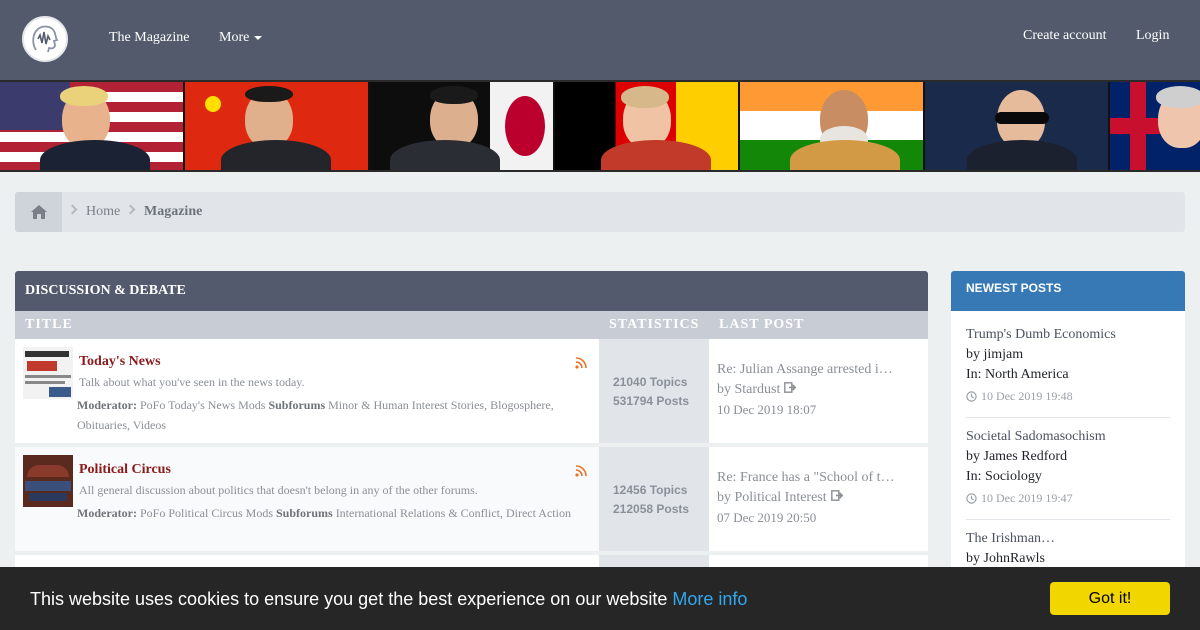 The height and width of the screenshot is (630, 1200). I want to click on last-post-date: 10 Dec 2019 18:07, so click(767, 409).